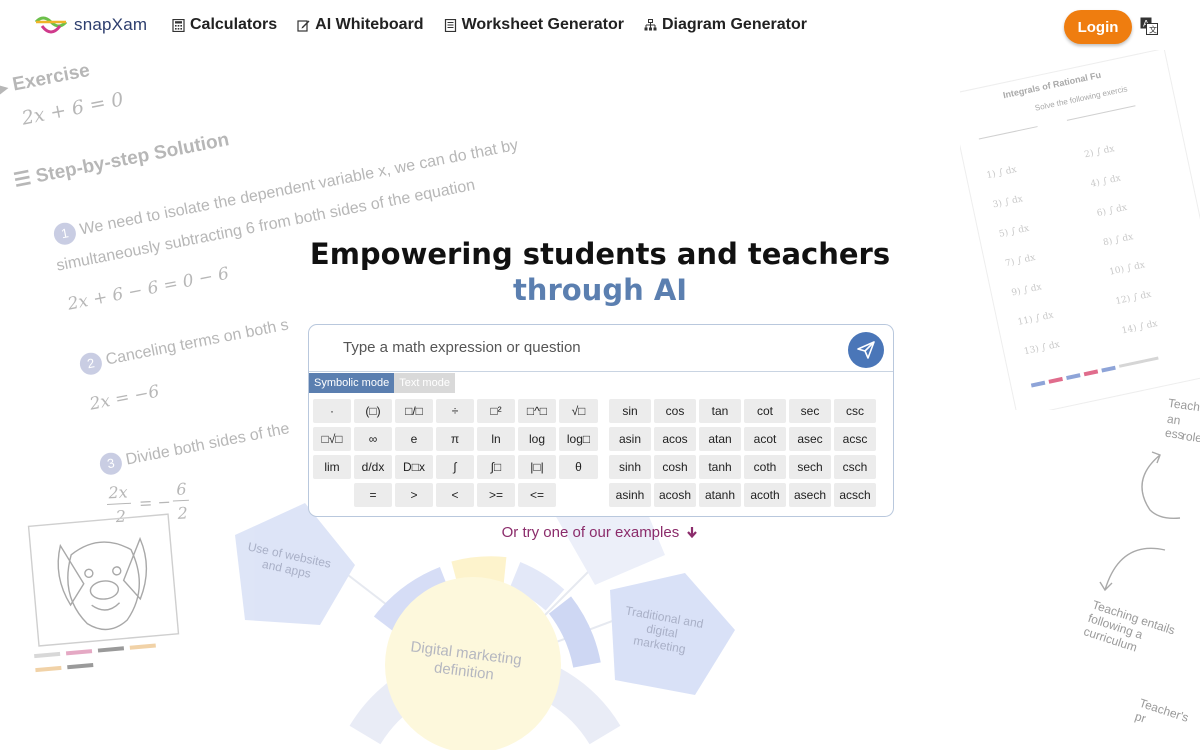  What do you see at coordinates (855, 439) in the screenshot?
I see `trig-key: acsc` at bounding box center [855, 439].